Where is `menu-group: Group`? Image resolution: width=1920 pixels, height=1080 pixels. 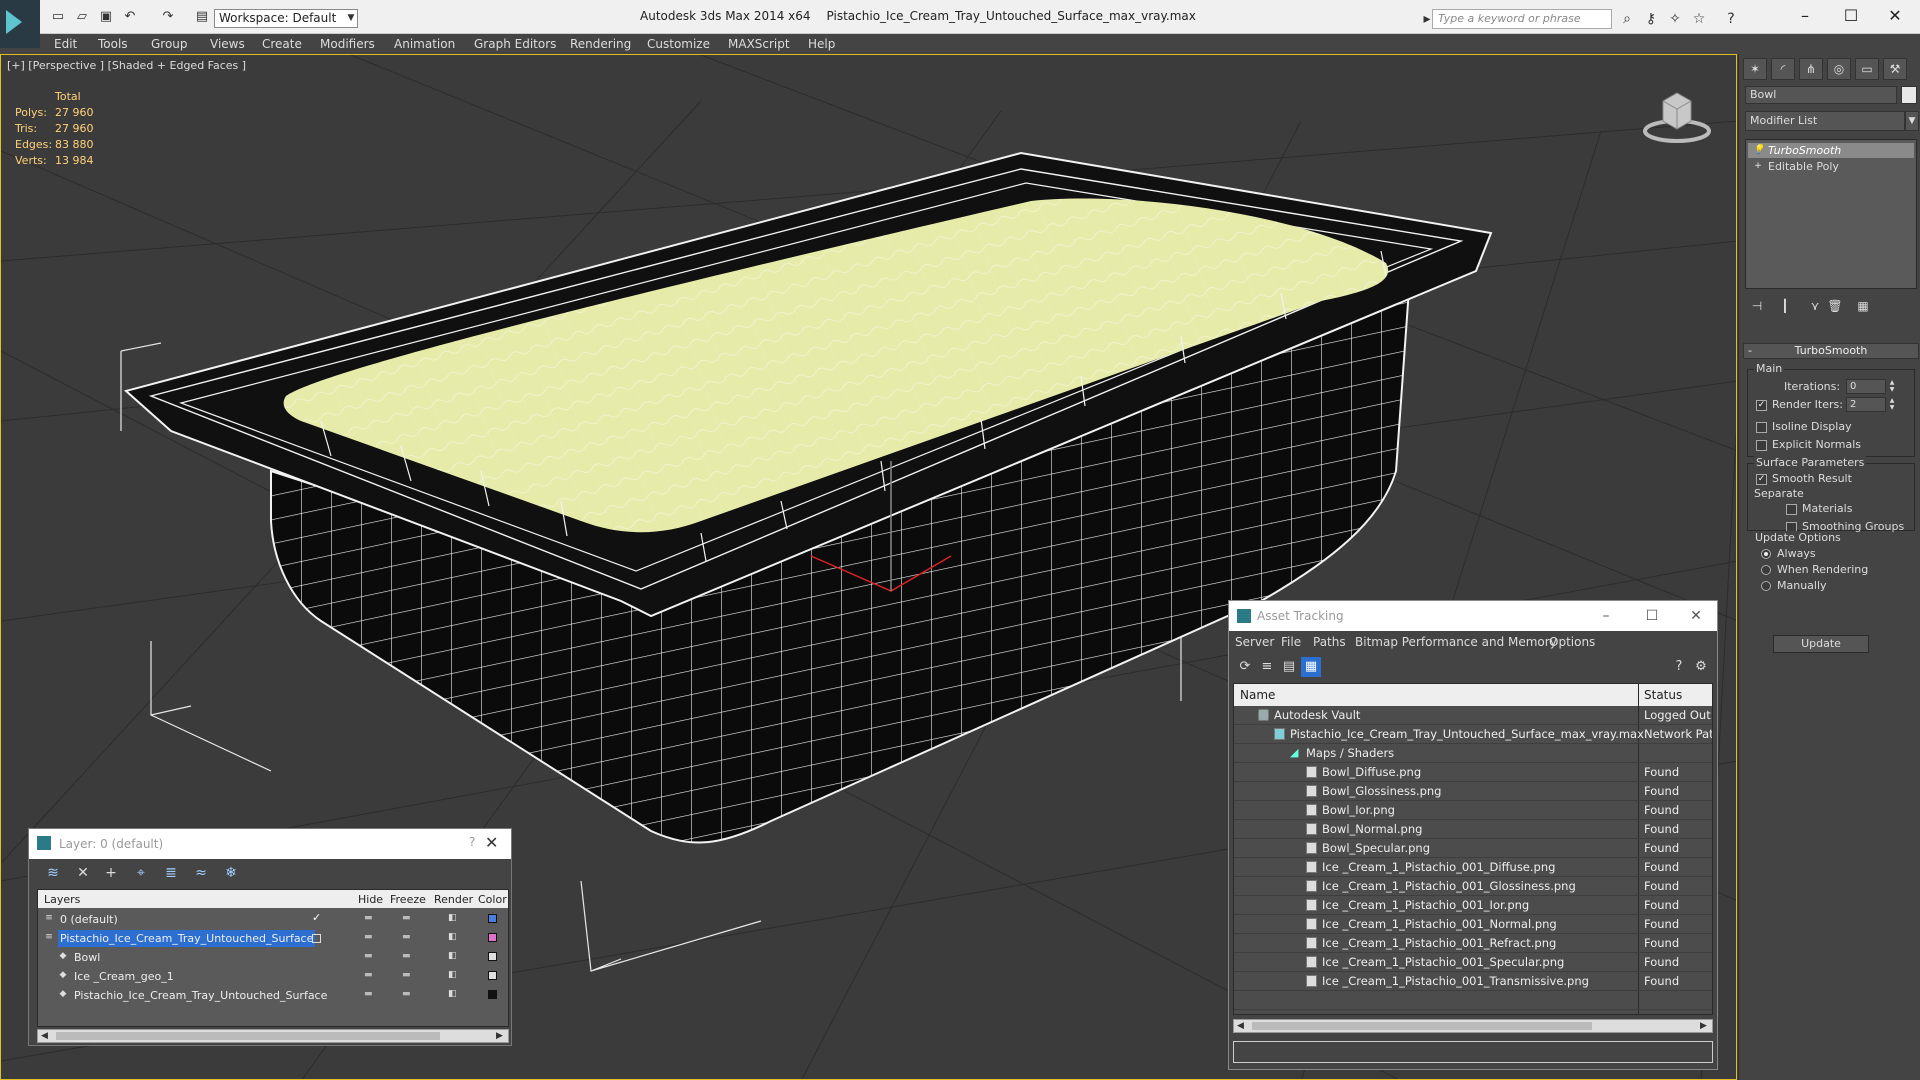 menu-group: Group is located at coordinates (169, 44).